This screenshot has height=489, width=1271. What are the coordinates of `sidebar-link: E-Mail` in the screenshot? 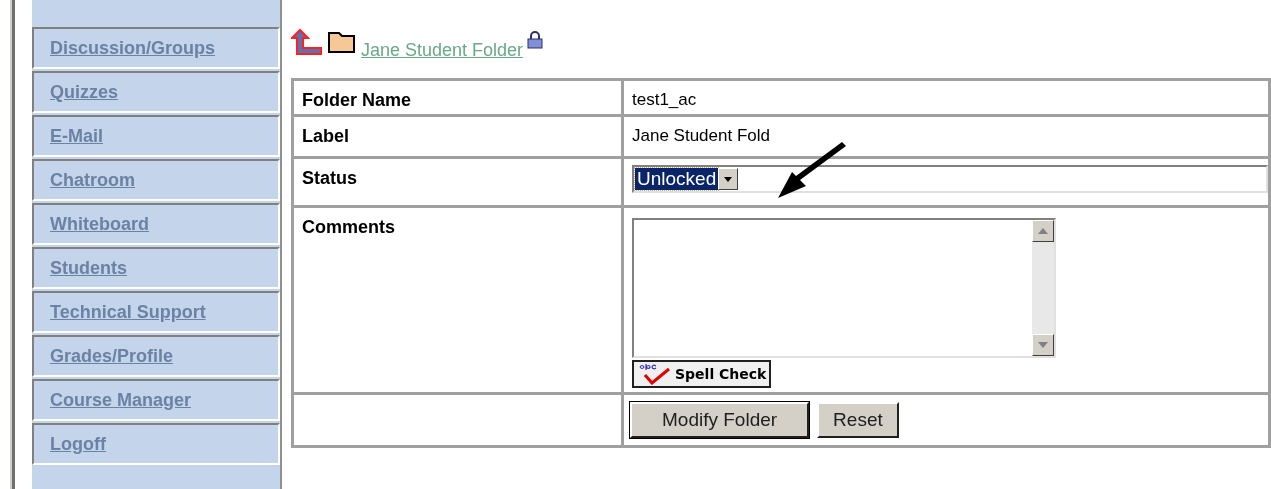 It's located at (155, 136).